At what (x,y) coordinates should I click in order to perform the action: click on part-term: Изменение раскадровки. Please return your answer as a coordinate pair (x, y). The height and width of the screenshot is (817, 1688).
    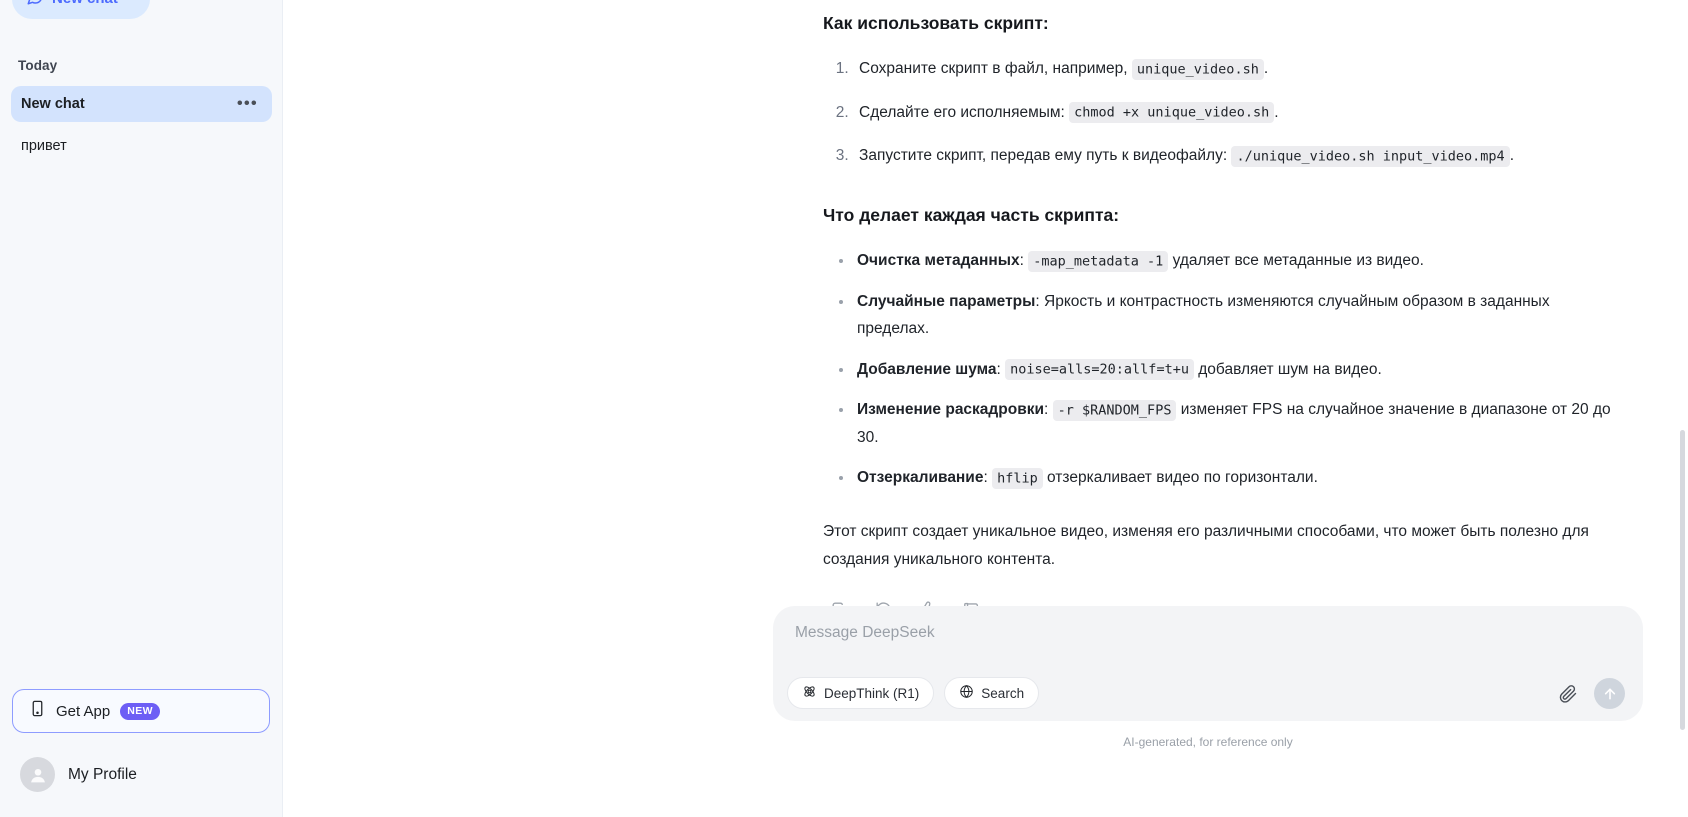
    Looking at the image, I should click on (951, 410).